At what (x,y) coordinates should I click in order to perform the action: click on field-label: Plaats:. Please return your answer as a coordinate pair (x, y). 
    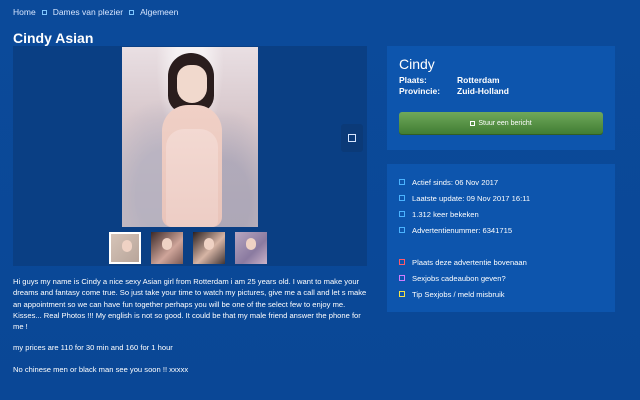
    Looking at the image, I should click on (413, 80).